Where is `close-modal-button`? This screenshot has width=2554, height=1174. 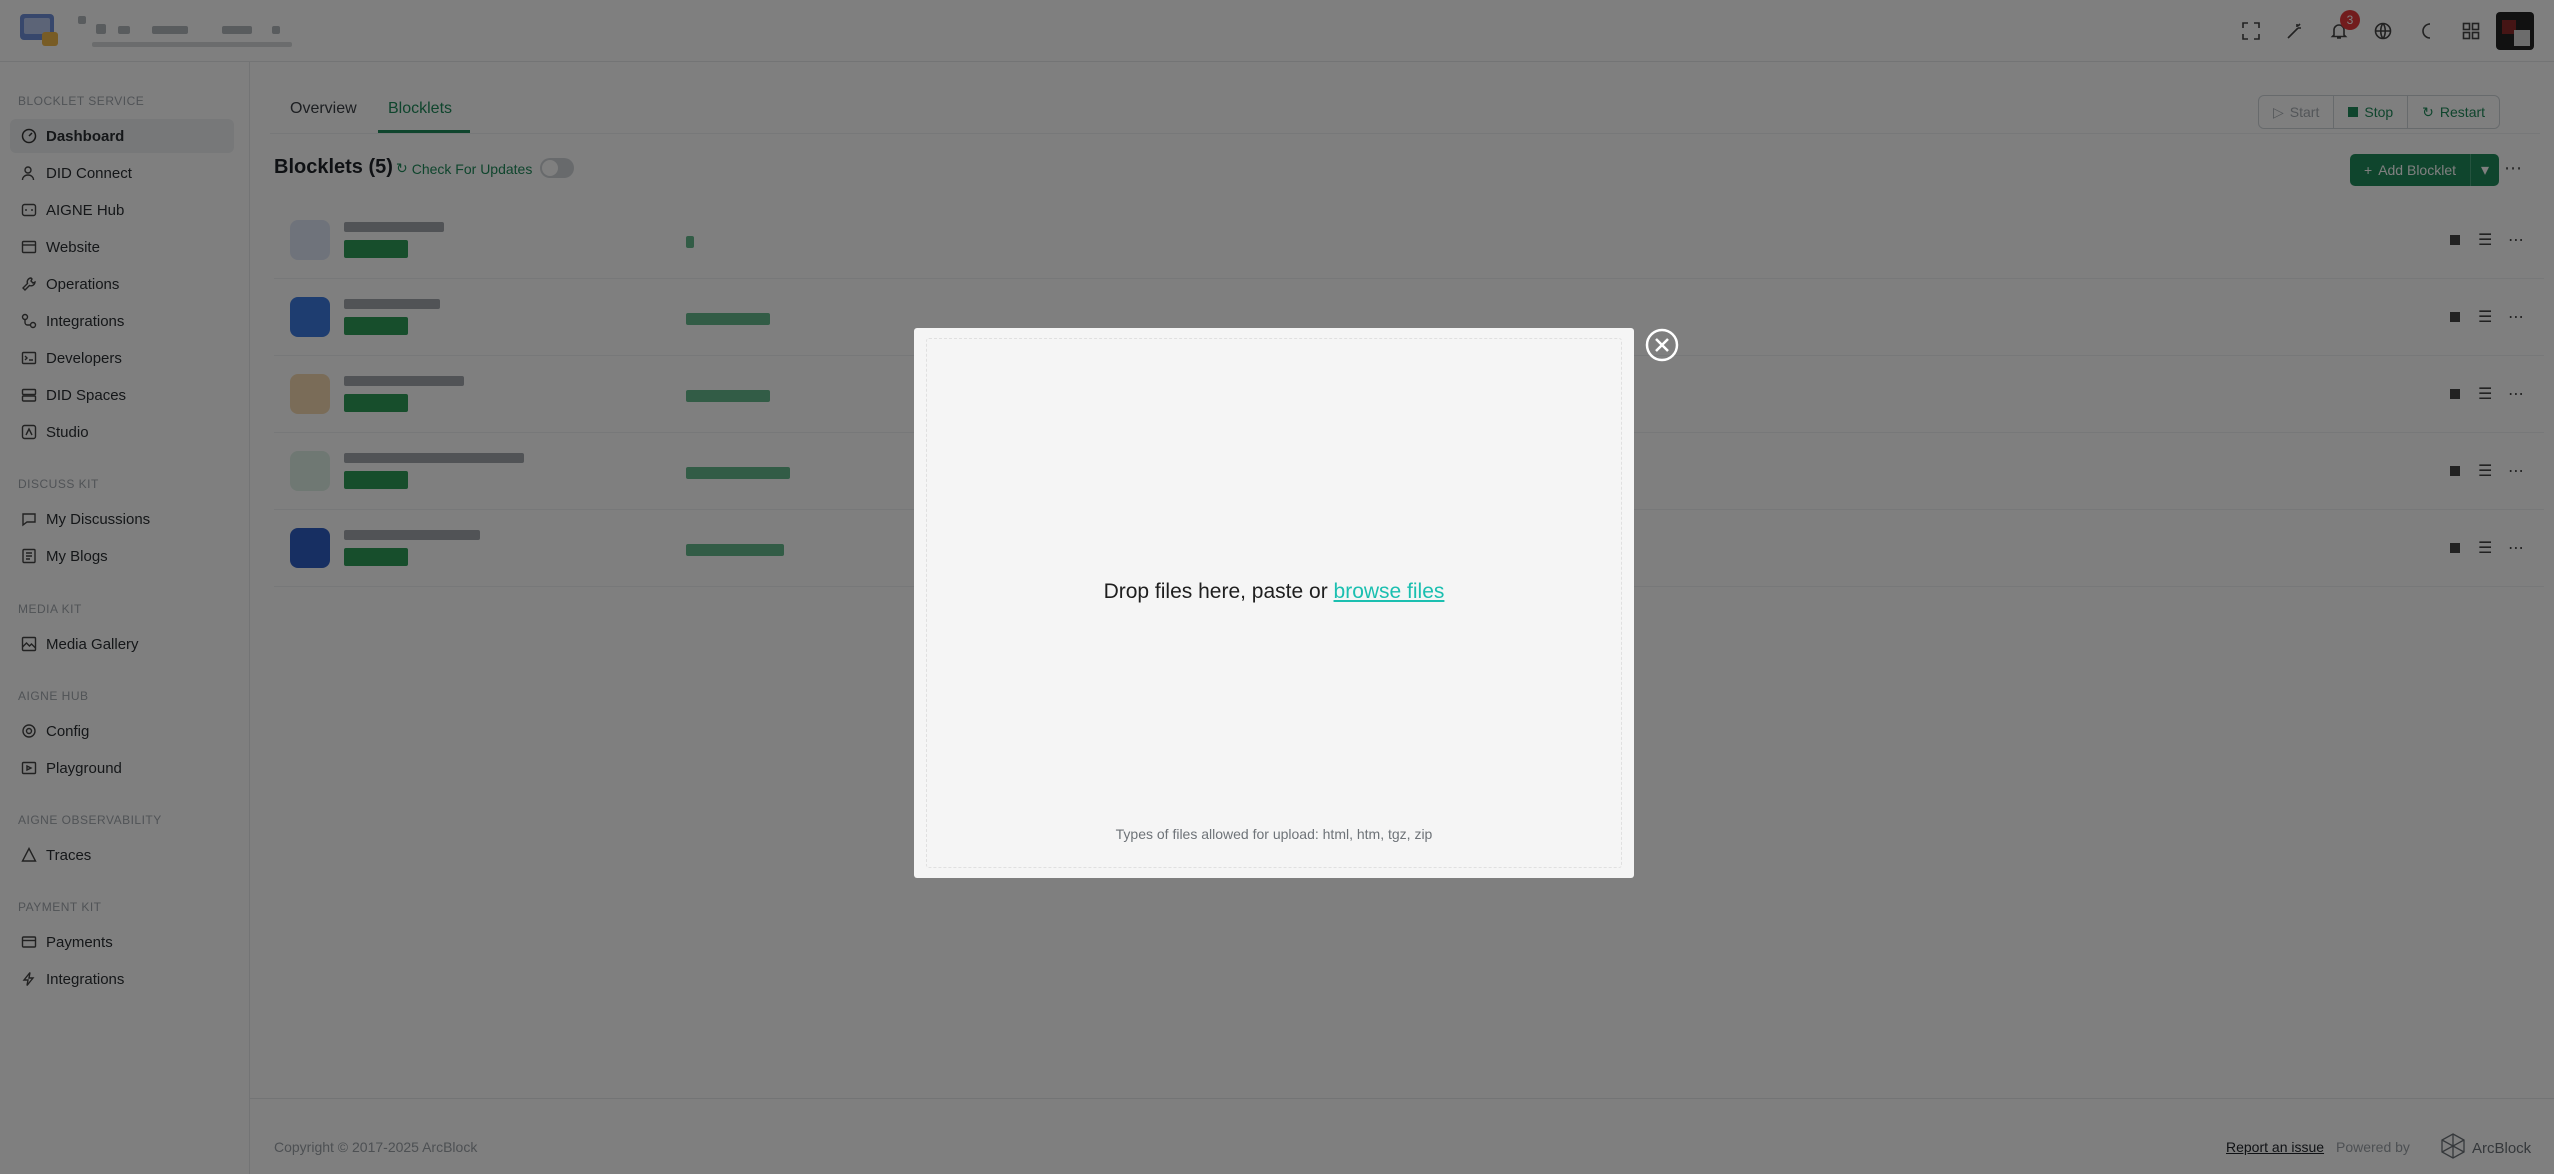
close-modal-button is located at coordinates (1662, 345).